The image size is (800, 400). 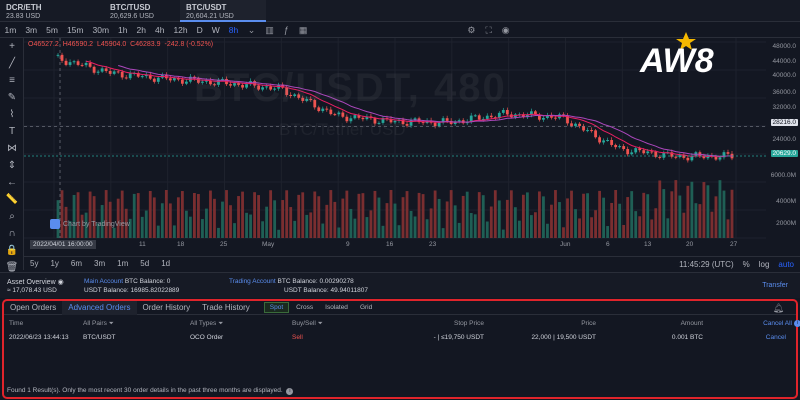 I want to click on timeframe-1h: 1h, so click(x=123, y=30).